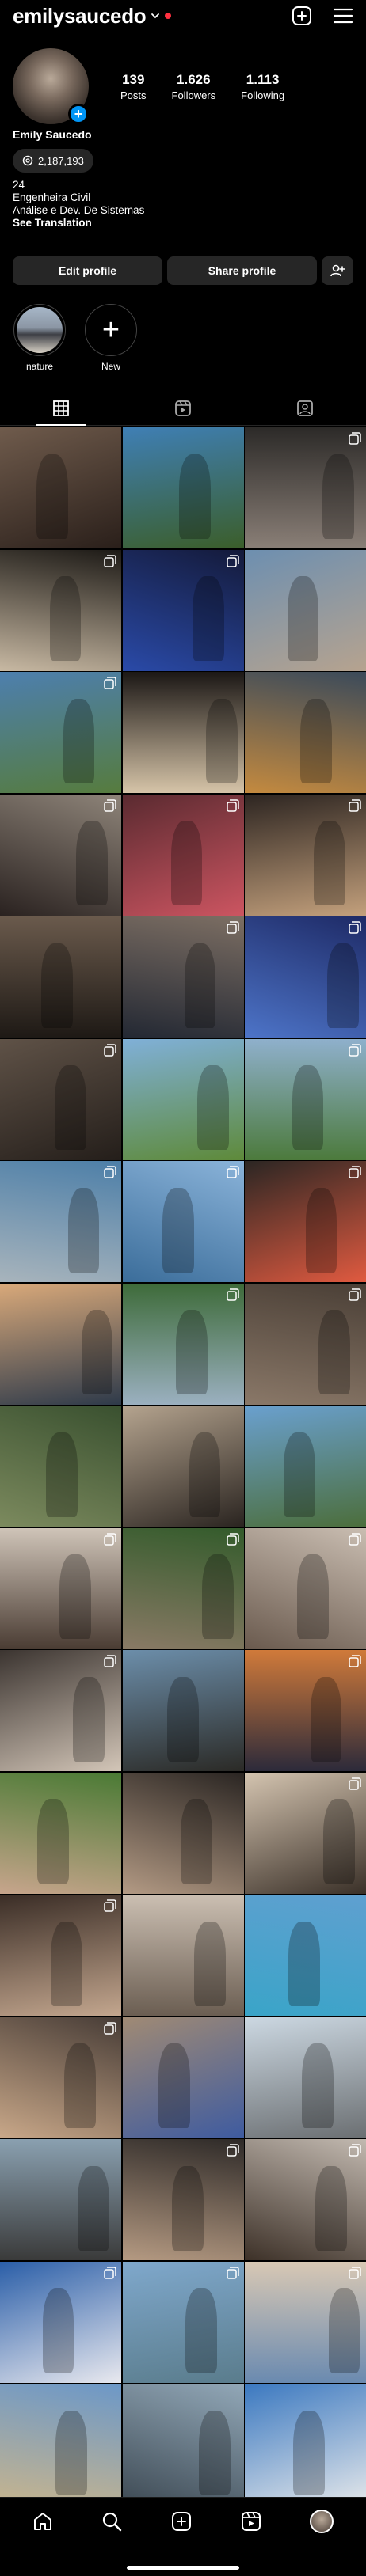  I want to click on share-profile-button: Share profile, so click(242, 270).